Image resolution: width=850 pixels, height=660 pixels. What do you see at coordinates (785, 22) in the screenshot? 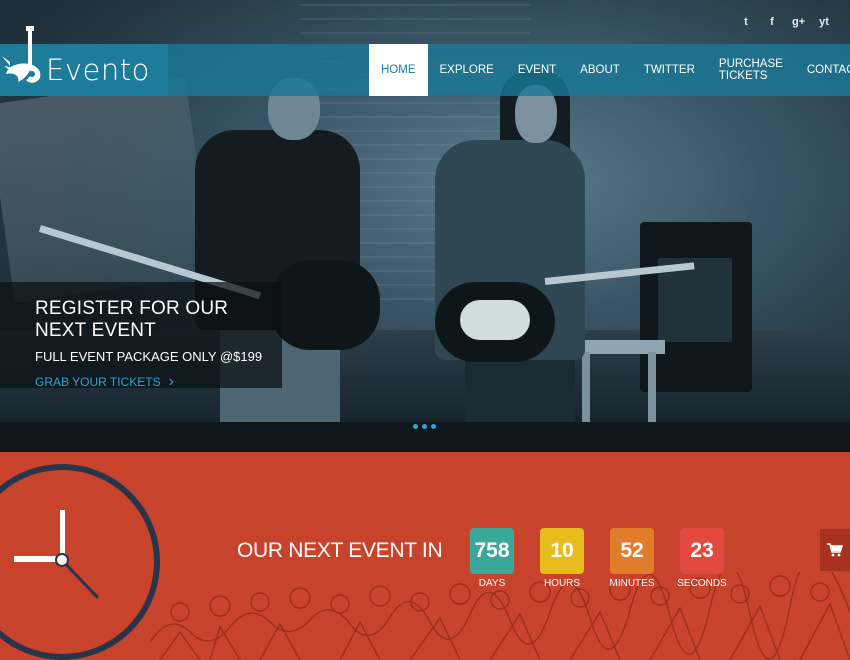
I see `social-links: t f g+ yt` at bounding box center [785, 22].